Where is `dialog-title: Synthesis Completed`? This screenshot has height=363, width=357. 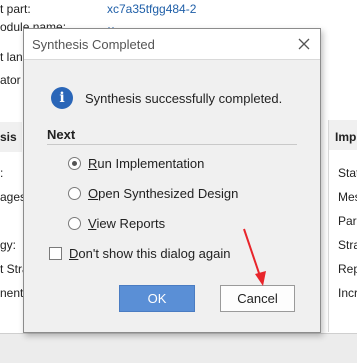
dialog-title: Synthesis Completed is located at coordinates (93, 44).